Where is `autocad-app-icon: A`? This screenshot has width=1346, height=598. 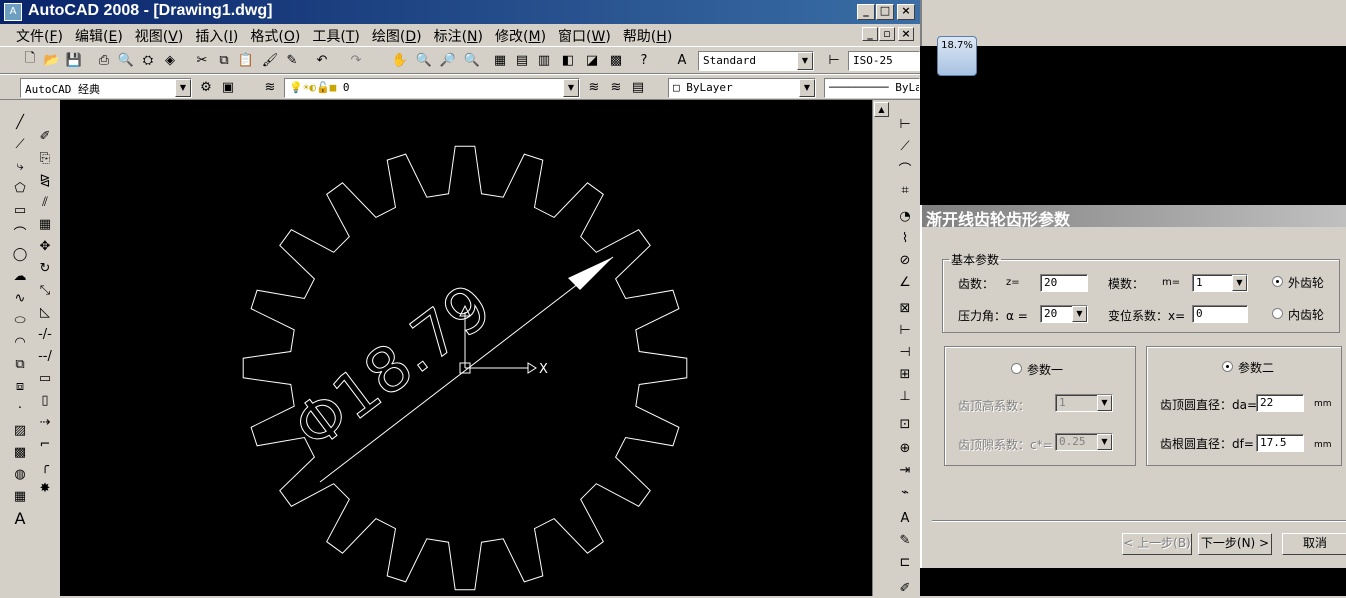
autocad-app-icon: A is located at coordinates (13, 12).